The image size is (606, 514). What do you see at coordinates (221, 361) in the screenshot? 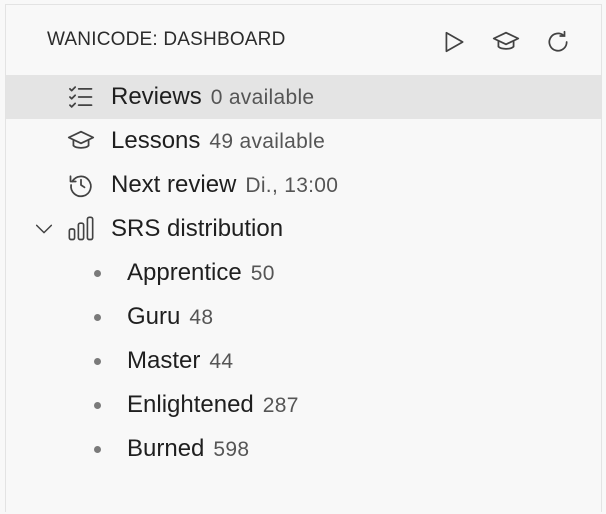
I see `tree-item-count: 44` at bounding box center [221, 361].